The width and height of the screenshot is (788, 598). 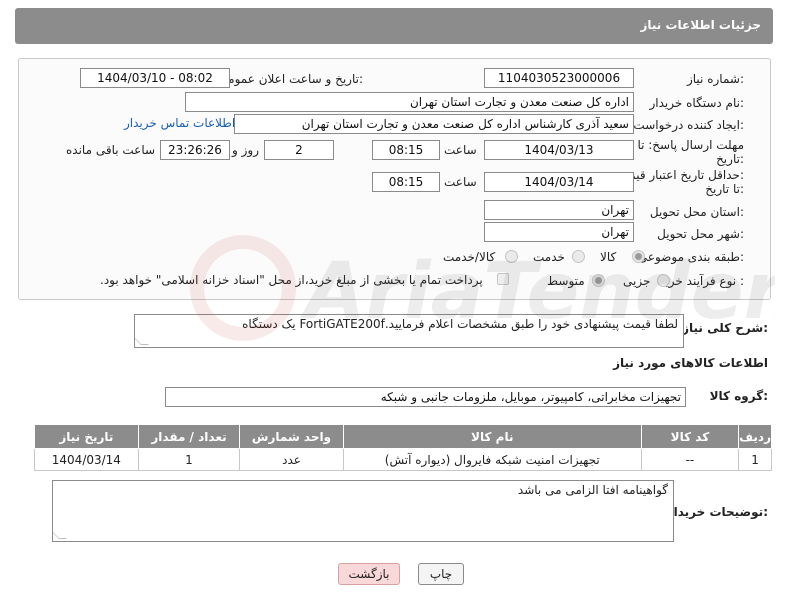 What do you see at coordinates (730, 159) in the screenshot?
I see `deadline-label-date: تاریخ:` at bounding box center [730, 159].